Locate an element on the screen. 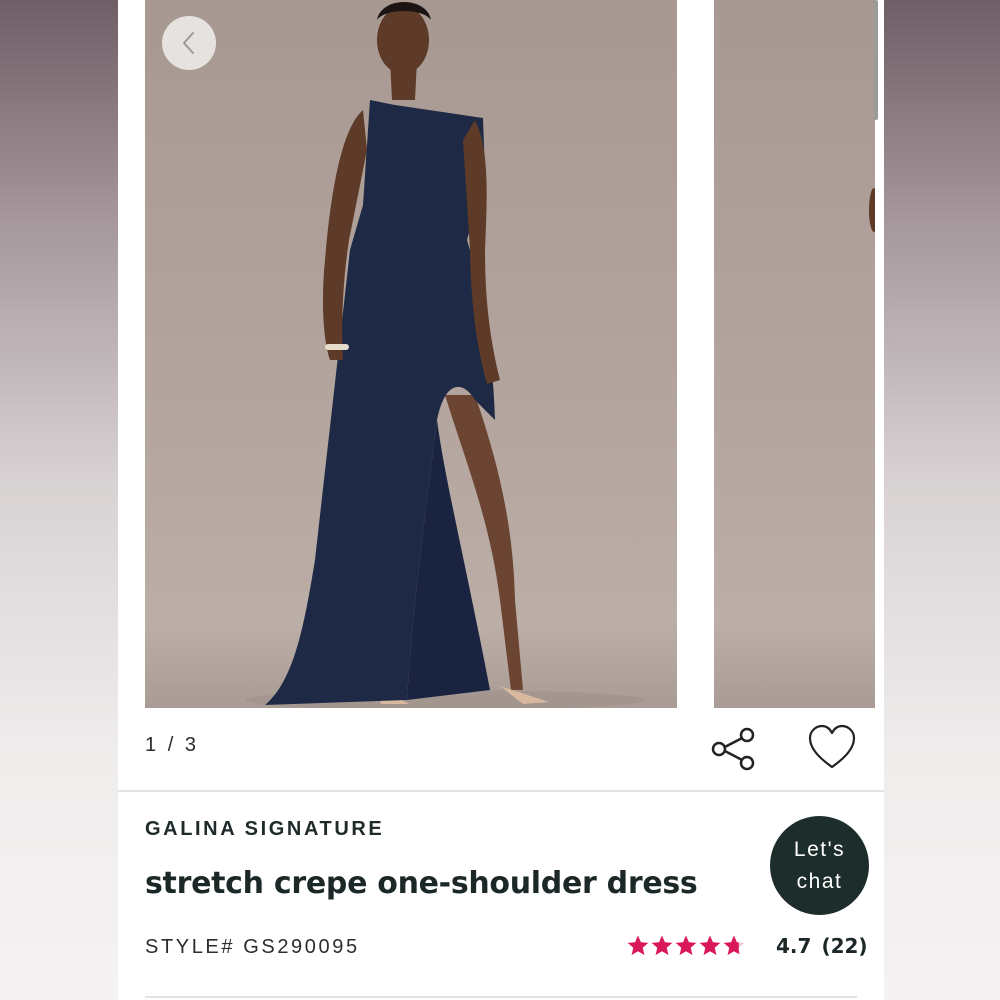 The height and width of the screenshot is (1000, 1000). model-photo-partial is located at coordinates (872, 210).